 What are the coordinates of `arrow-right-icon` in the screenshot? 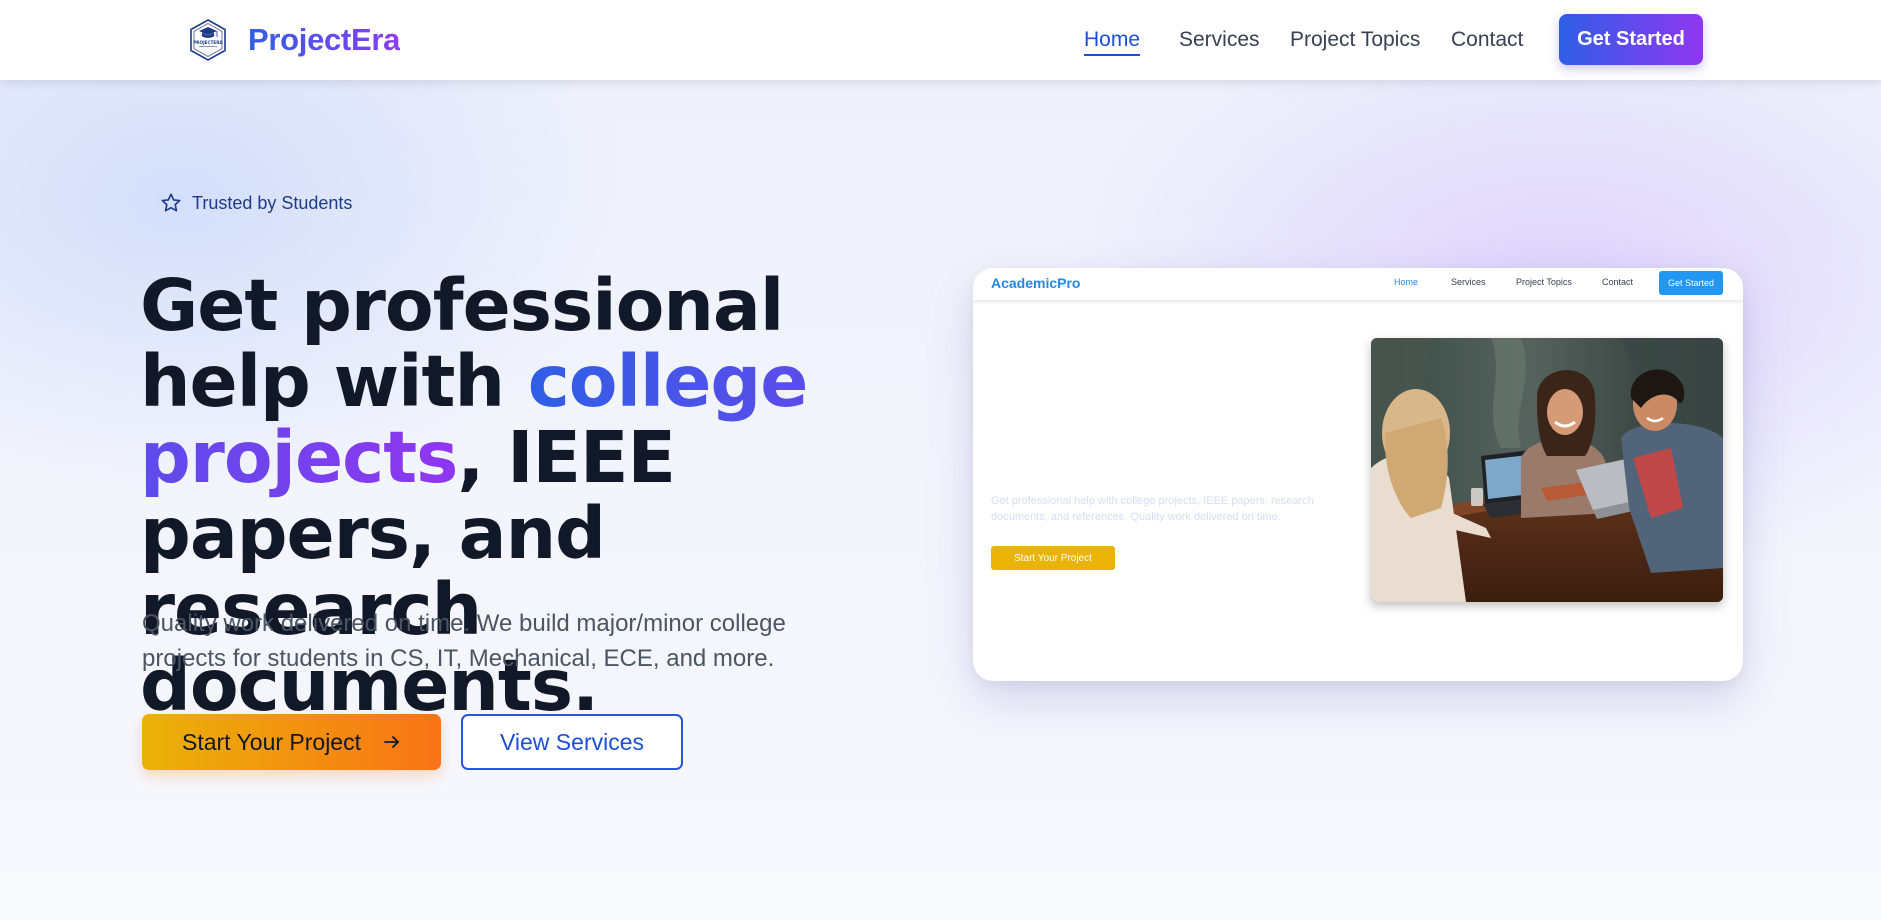 It's located at (391, 742).